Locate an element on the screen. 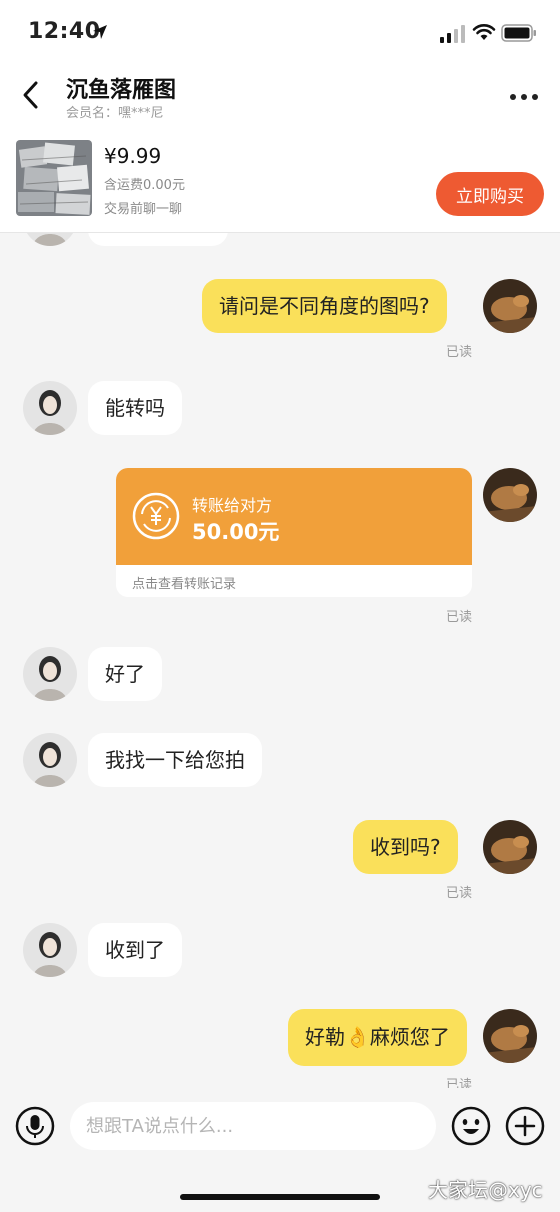  cellular-signal-icon is located at coordinates (452, 34).